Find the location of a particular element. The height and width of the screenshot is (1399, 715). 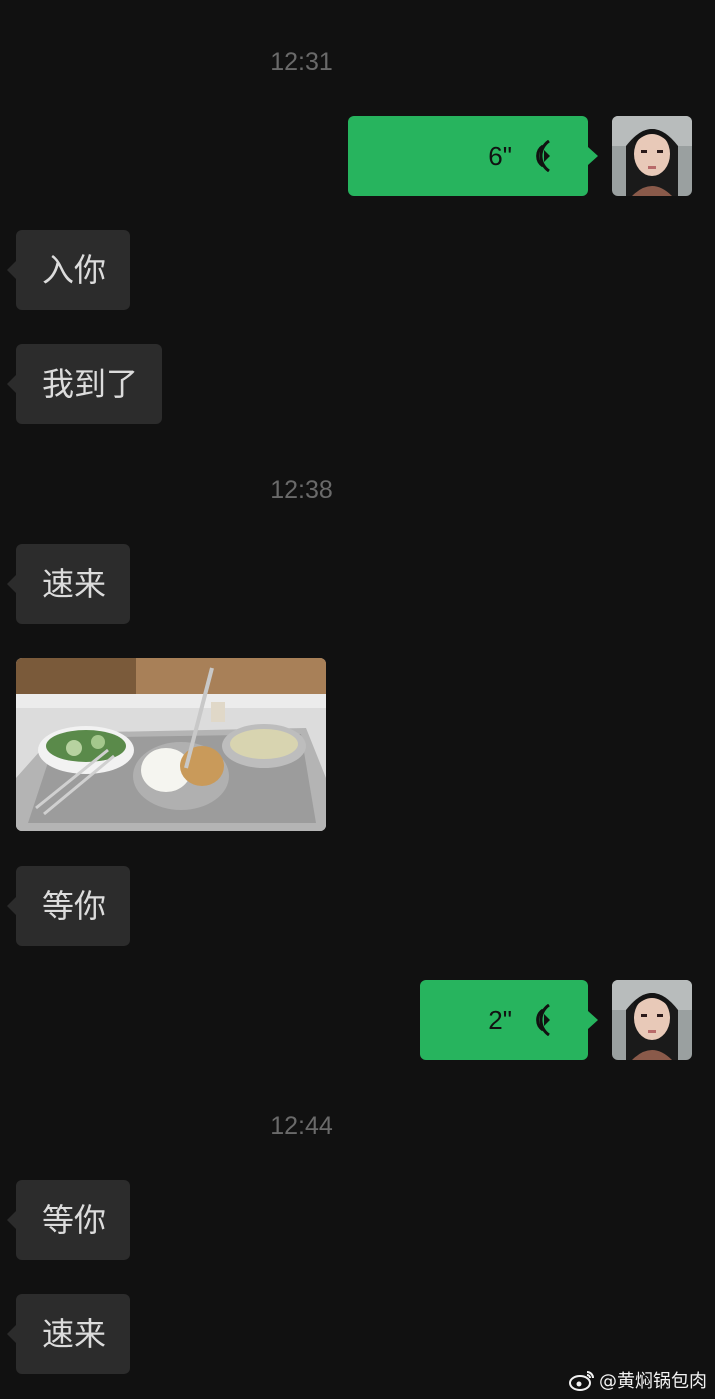

weibo-logo-icon is located at coordinates (581, 1381).